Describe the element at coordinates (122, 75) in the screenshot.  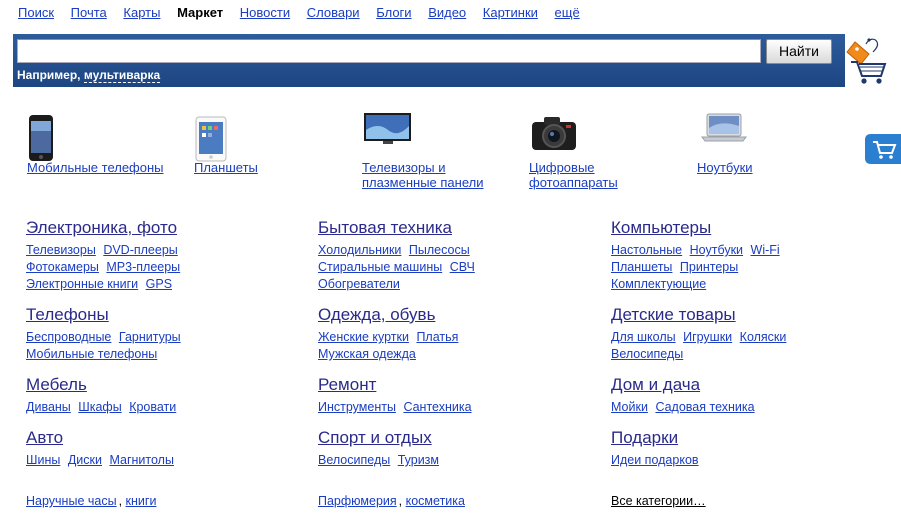
I see `search-hint-example: мультиварка` at that location.